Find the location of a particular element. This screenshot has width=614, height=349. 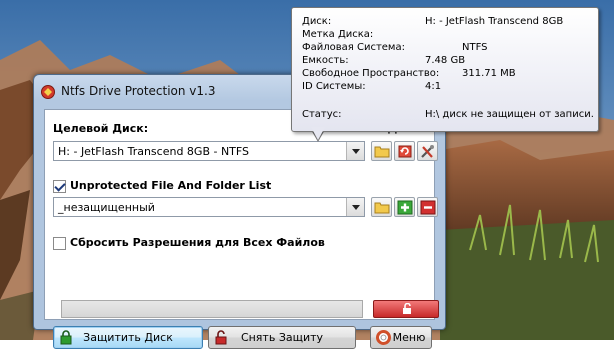

reset-permissions-label: Сбросить Разрешения для Всех Файлов is located at coordinates (197, 242).